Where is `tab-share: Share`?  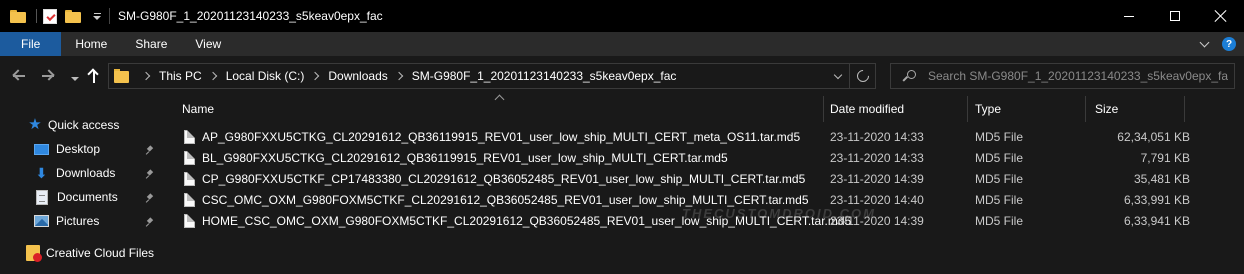 tab-share: Share is located at coordinates (151, 44).